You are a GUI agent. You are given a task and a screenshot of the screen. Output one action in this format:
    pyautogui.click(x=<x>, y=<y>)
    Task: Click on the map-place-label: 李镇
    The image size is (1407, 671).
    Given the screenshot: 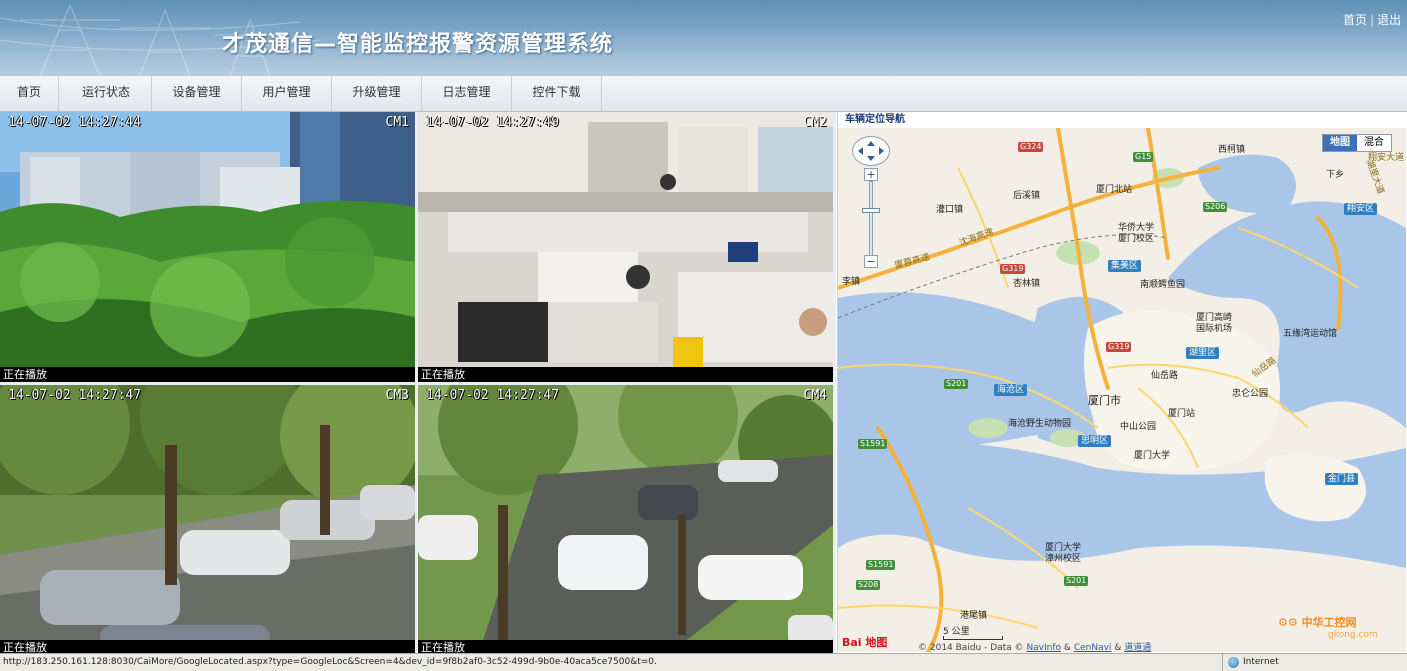 What is the action you would take?
    pyautogui.click(x=851, y=282)
    